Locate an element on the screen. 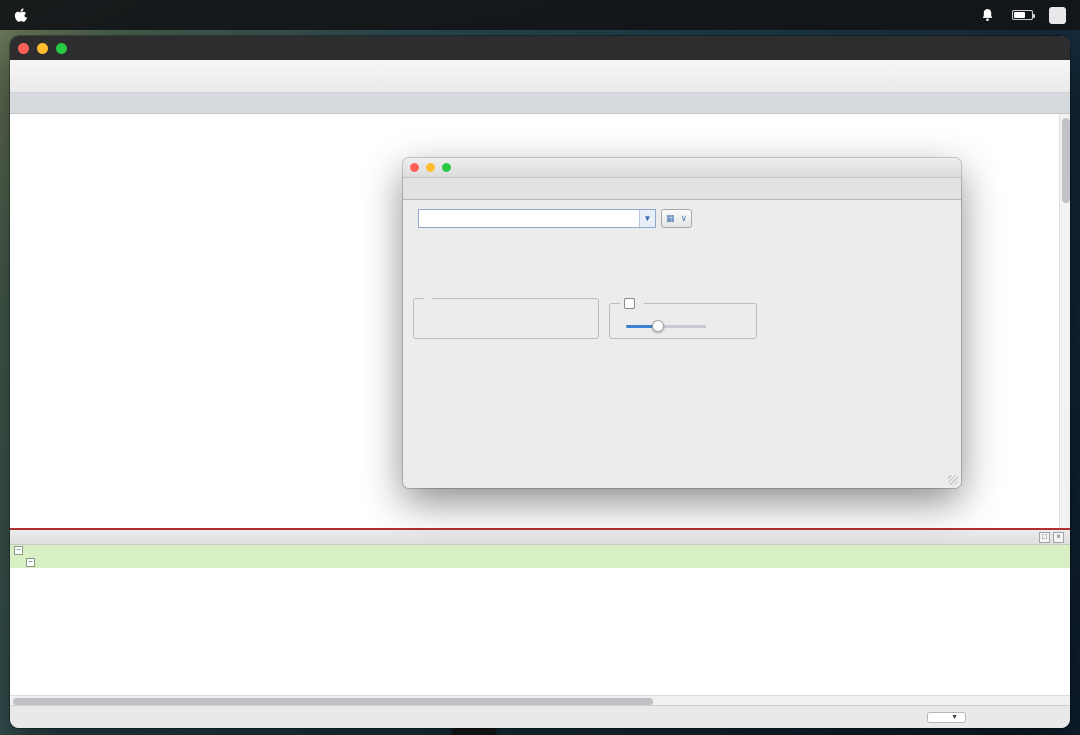  panel-restore-icon: □ is located at coordinates (1044, 537).